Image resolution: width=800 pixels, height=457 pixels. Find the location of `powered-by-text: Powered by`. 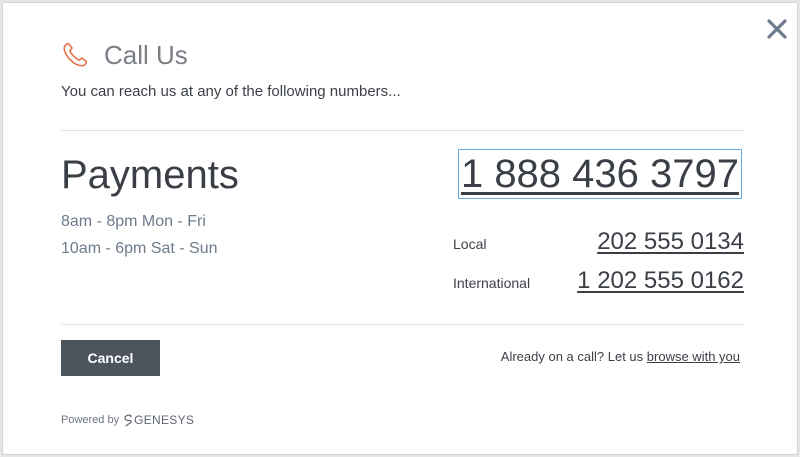

powered-by-text: Powered by is located at coordinates (90, 420).